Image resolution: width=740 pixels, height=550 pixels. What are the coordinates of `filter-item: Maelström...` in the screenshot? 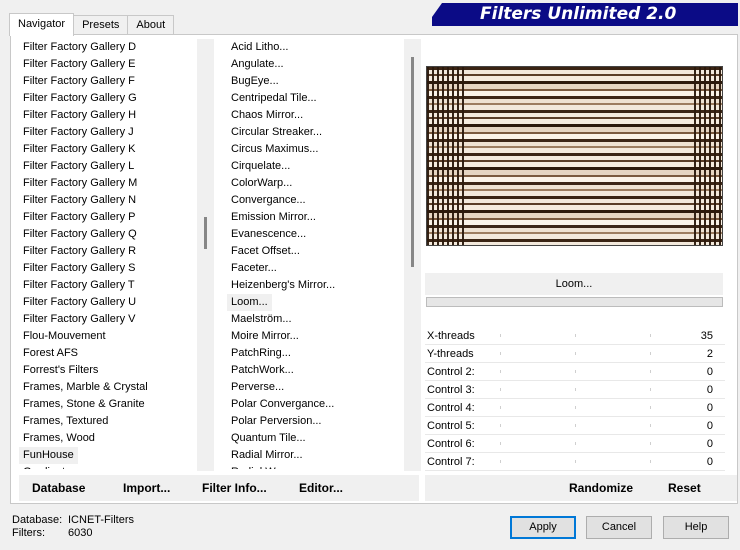 It's located at (319, 319).